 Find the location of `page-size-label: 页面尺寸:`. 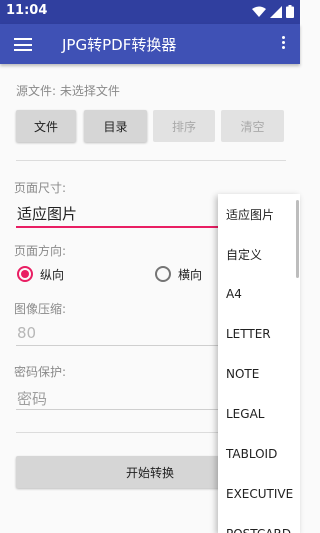

page-size-label: 页面尺寸: is located at coordinates (40, 188).